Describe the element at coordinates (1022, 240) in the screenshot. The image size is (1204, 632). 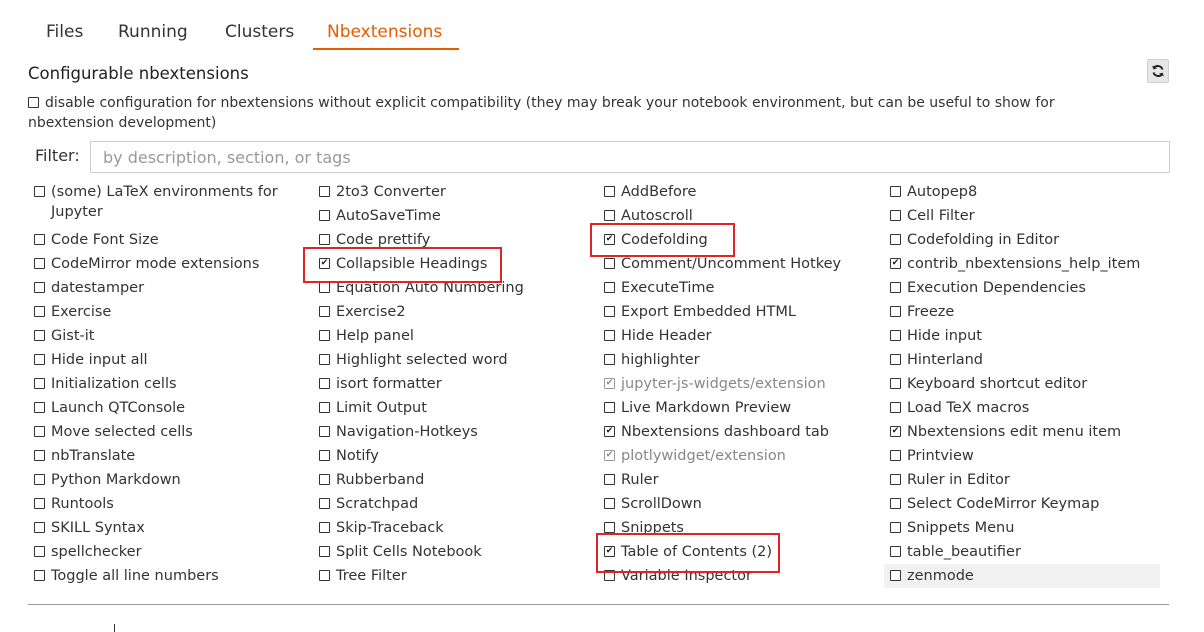
I see `extension-item-codefolding-in-editor: Codefolding in Editor` at that location.